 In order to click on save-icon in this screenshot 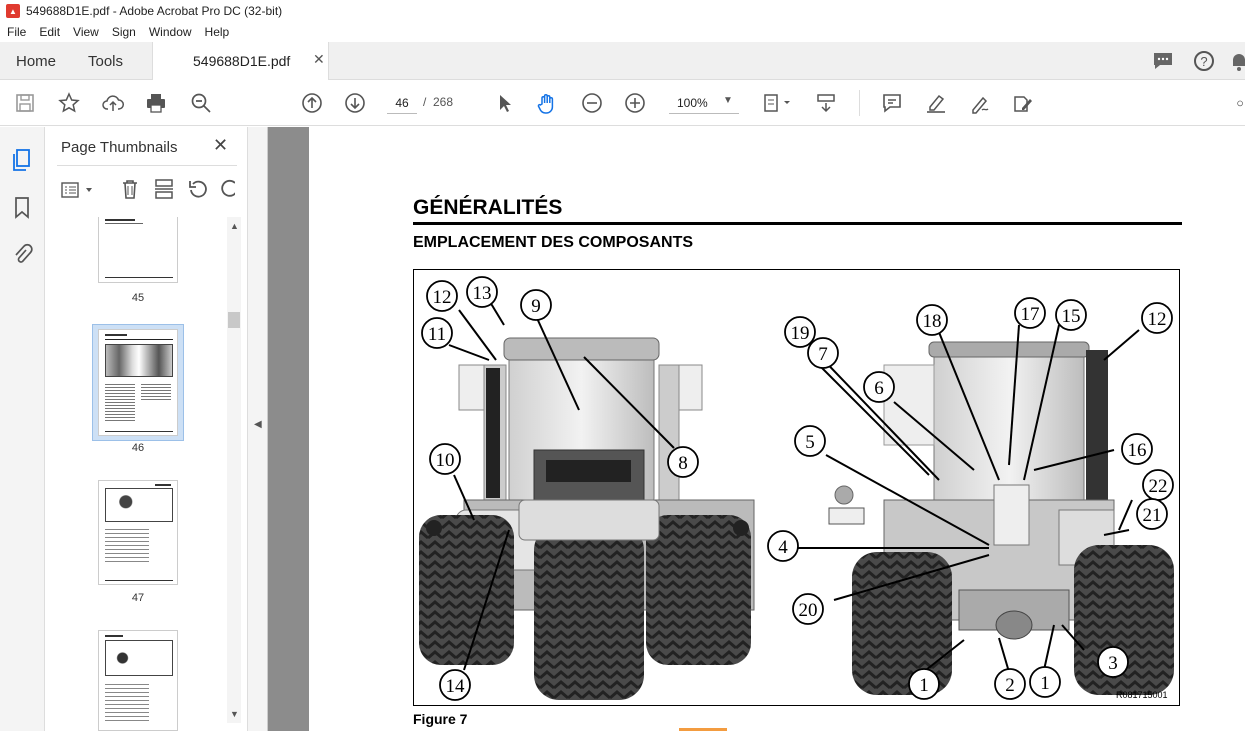, I will do `click(25, 103)`.